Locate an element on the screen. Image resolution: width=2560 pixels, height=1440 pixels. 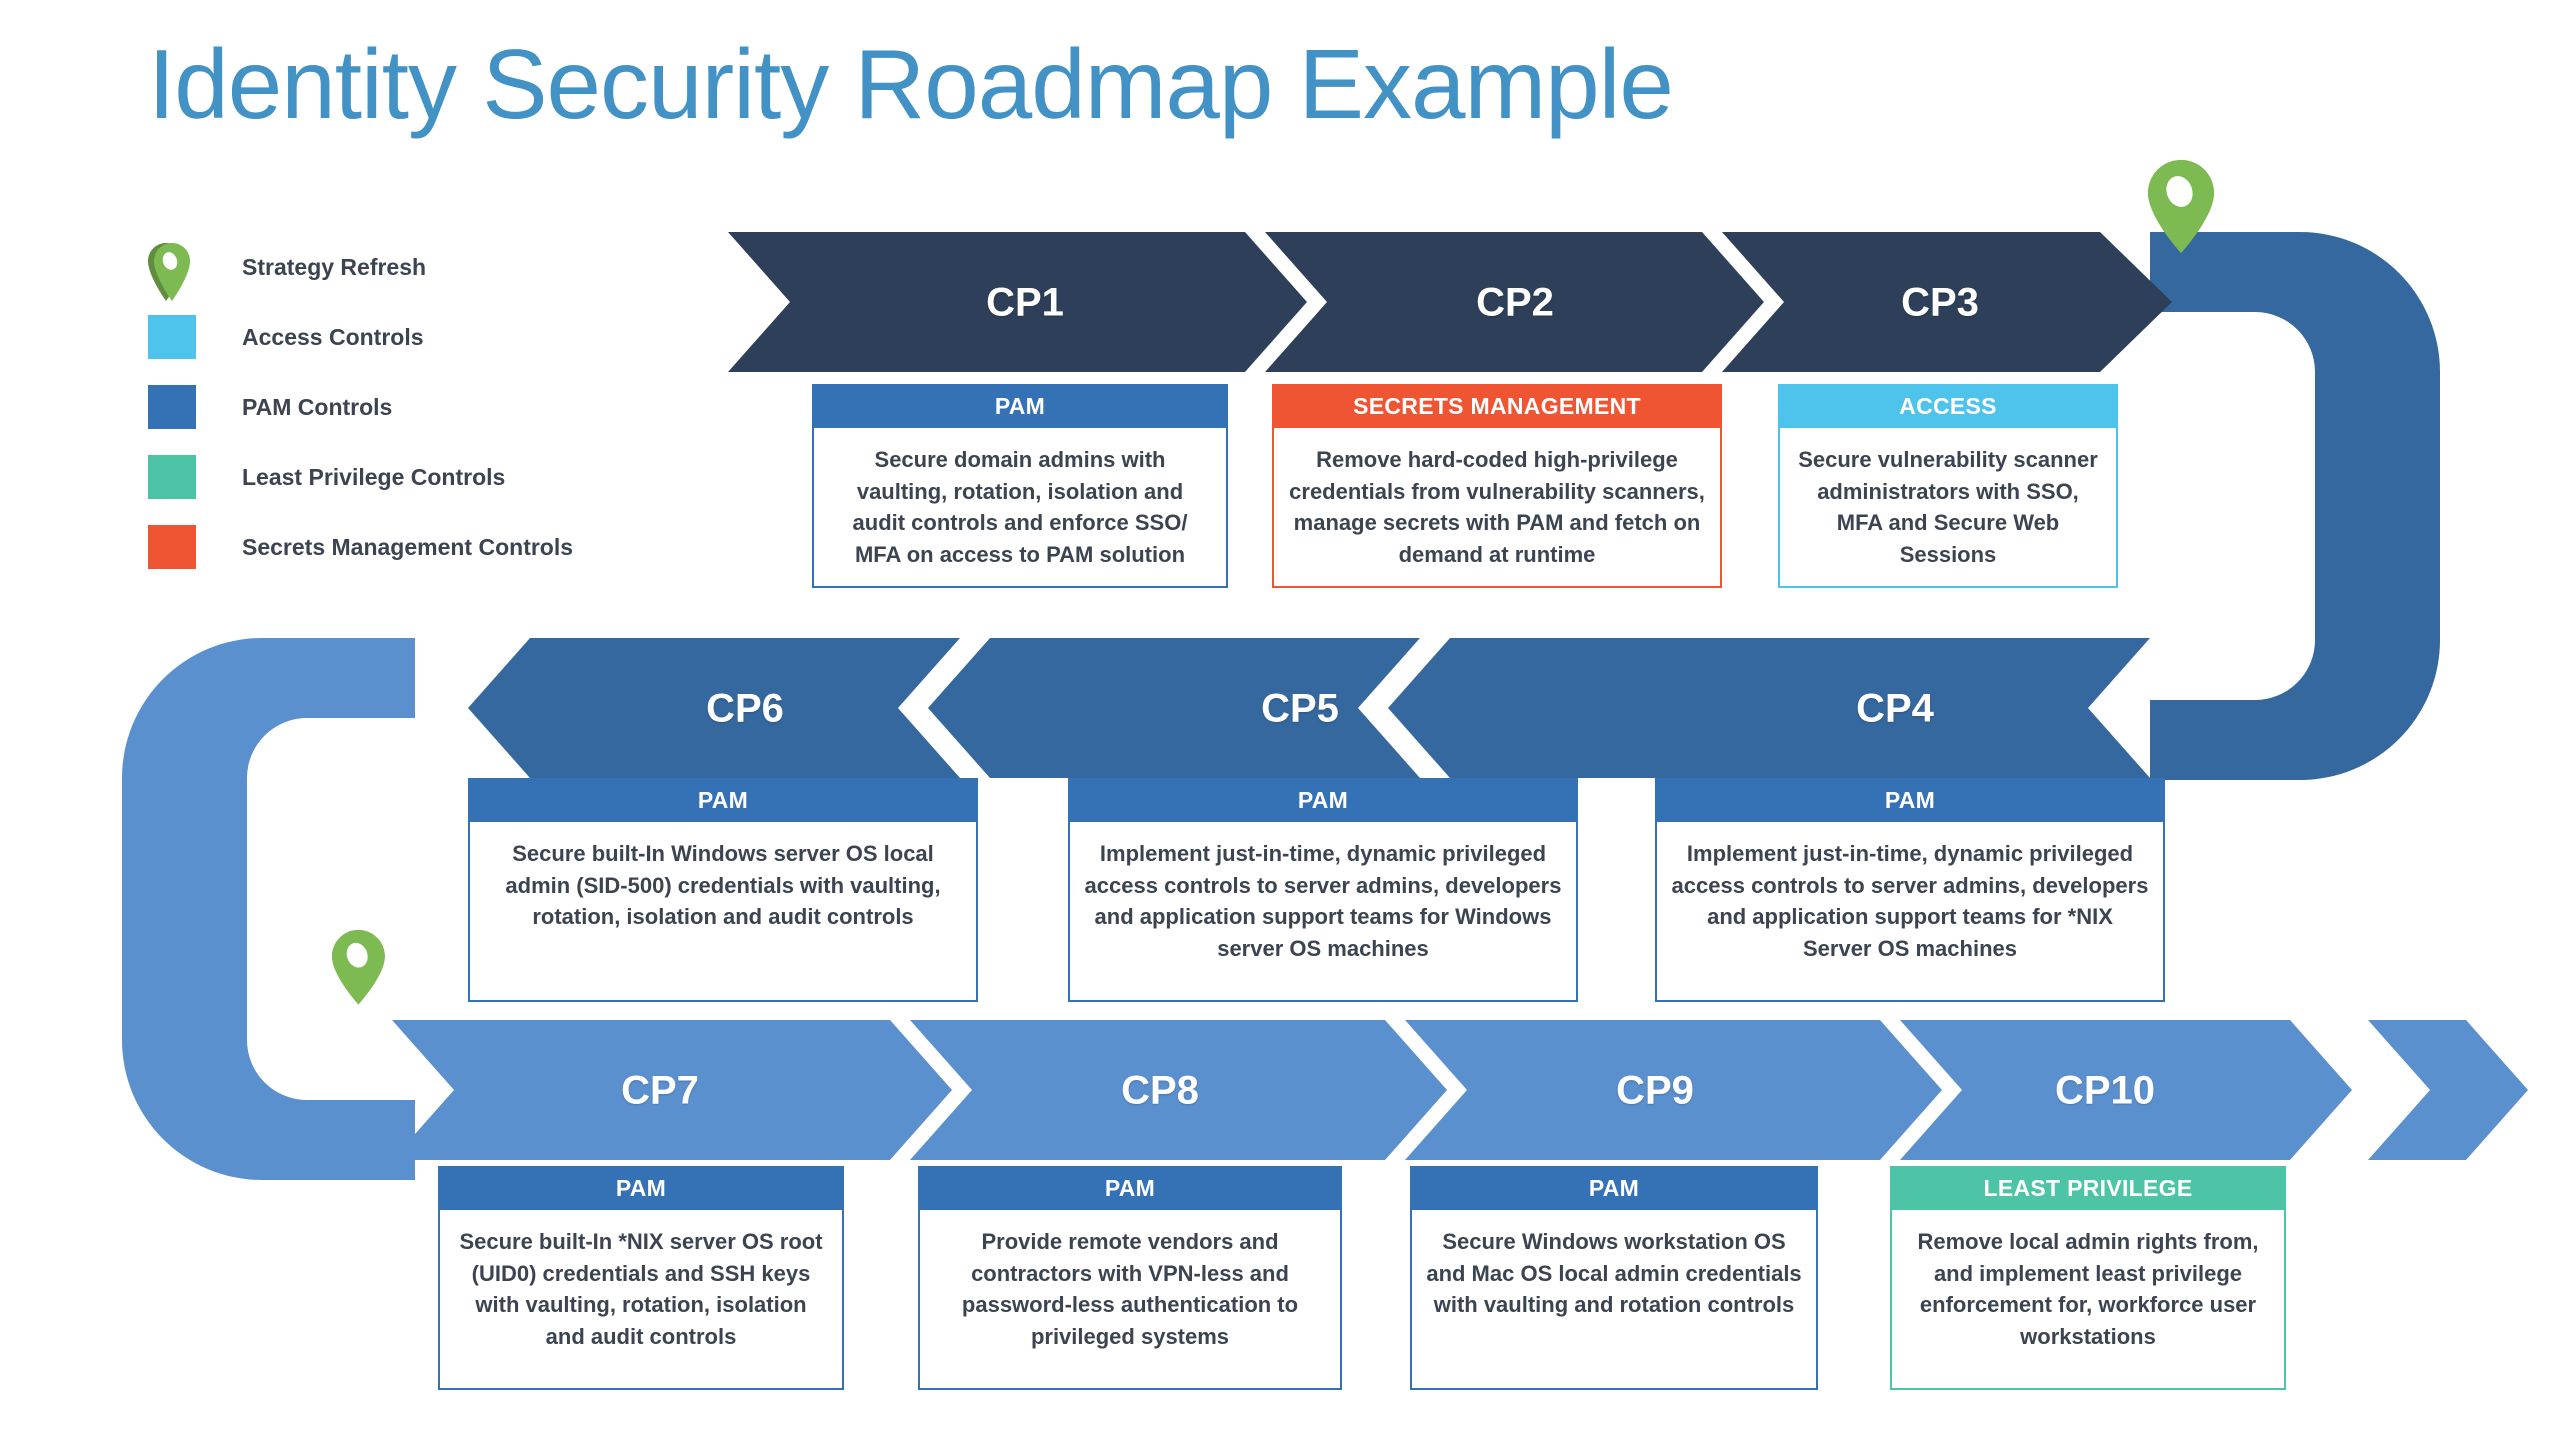
legend-item-label: Secrets Management Controls is located at coordinates (408, 546).